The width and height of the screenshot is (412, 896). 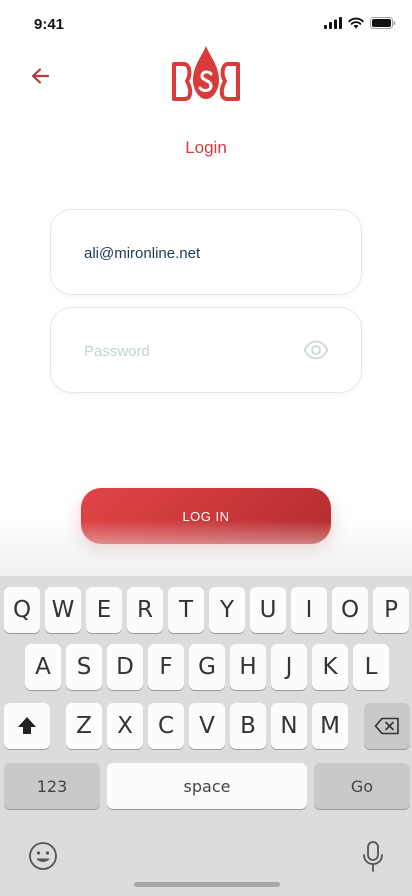 I want to click on emoji-button, so click(x=43, y=856).